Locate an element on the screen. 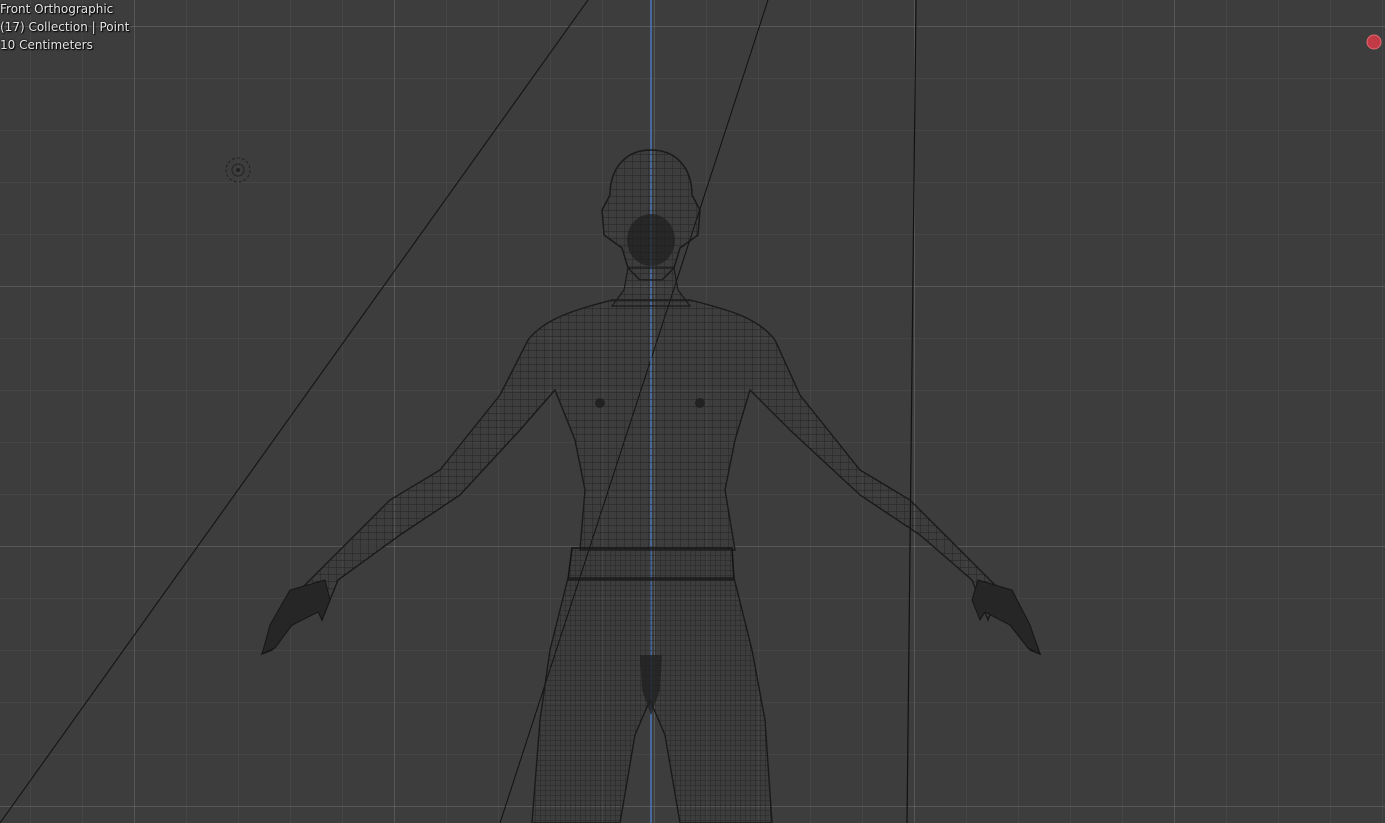 The width and height of the screenshot is (1385, 823). record-button is located at coordinates (1374, 42).